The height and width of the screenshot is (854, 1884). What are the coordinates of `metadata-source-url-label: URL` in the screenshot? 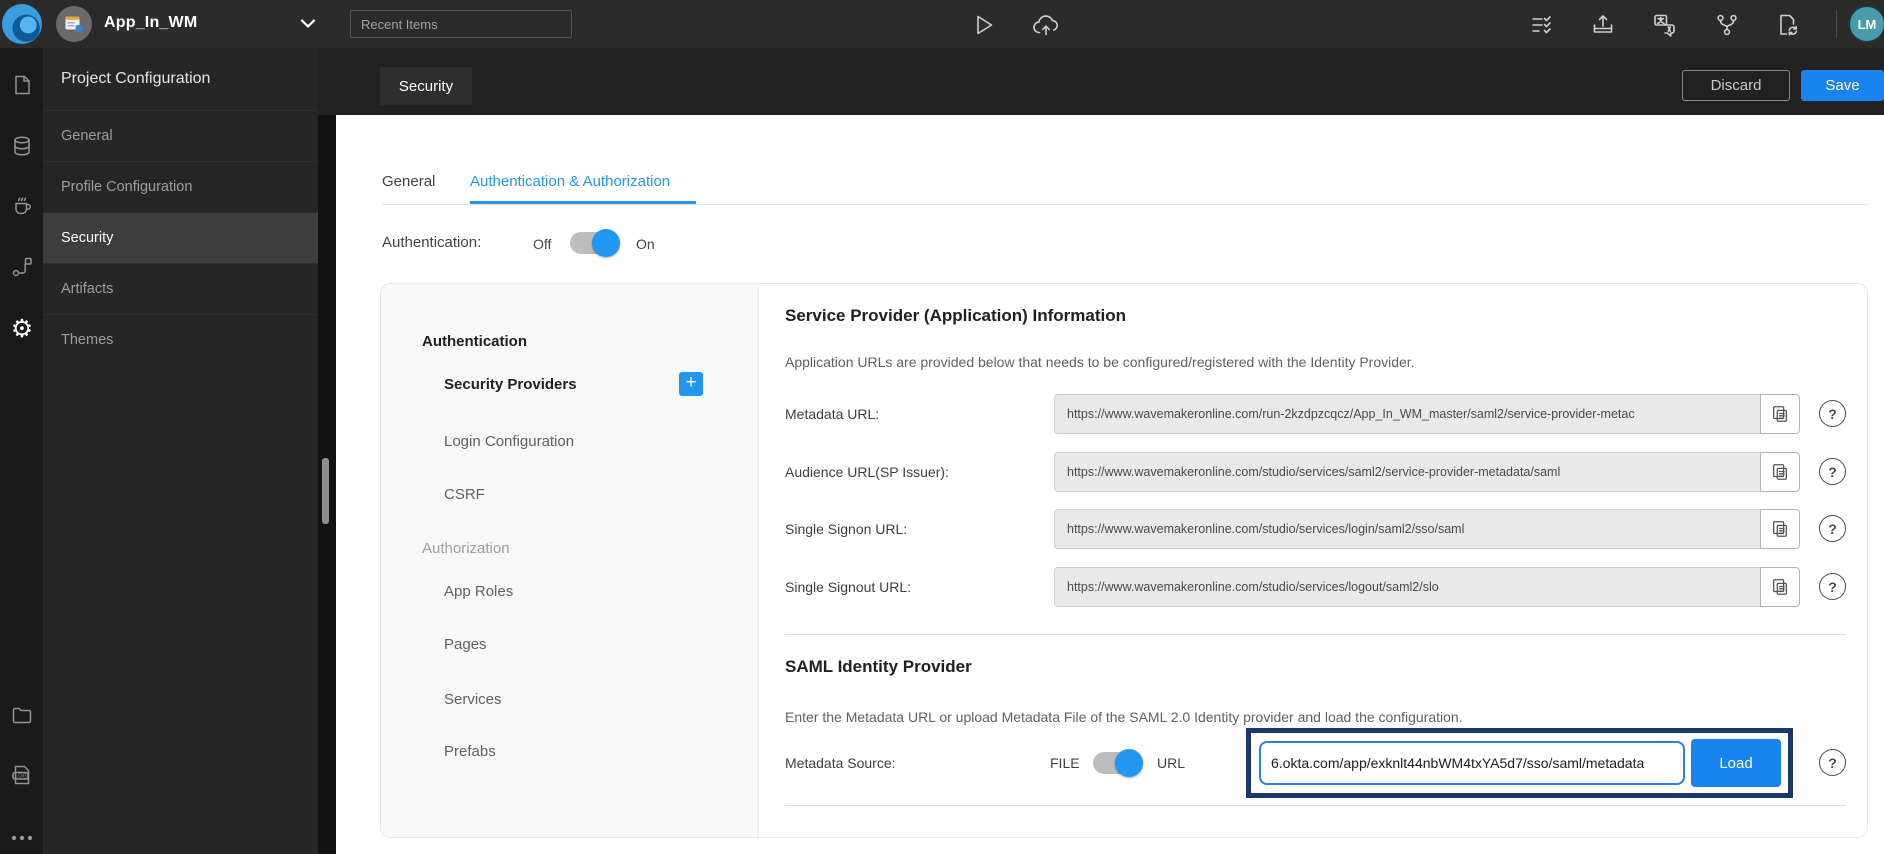 It's located at (1171, 763).